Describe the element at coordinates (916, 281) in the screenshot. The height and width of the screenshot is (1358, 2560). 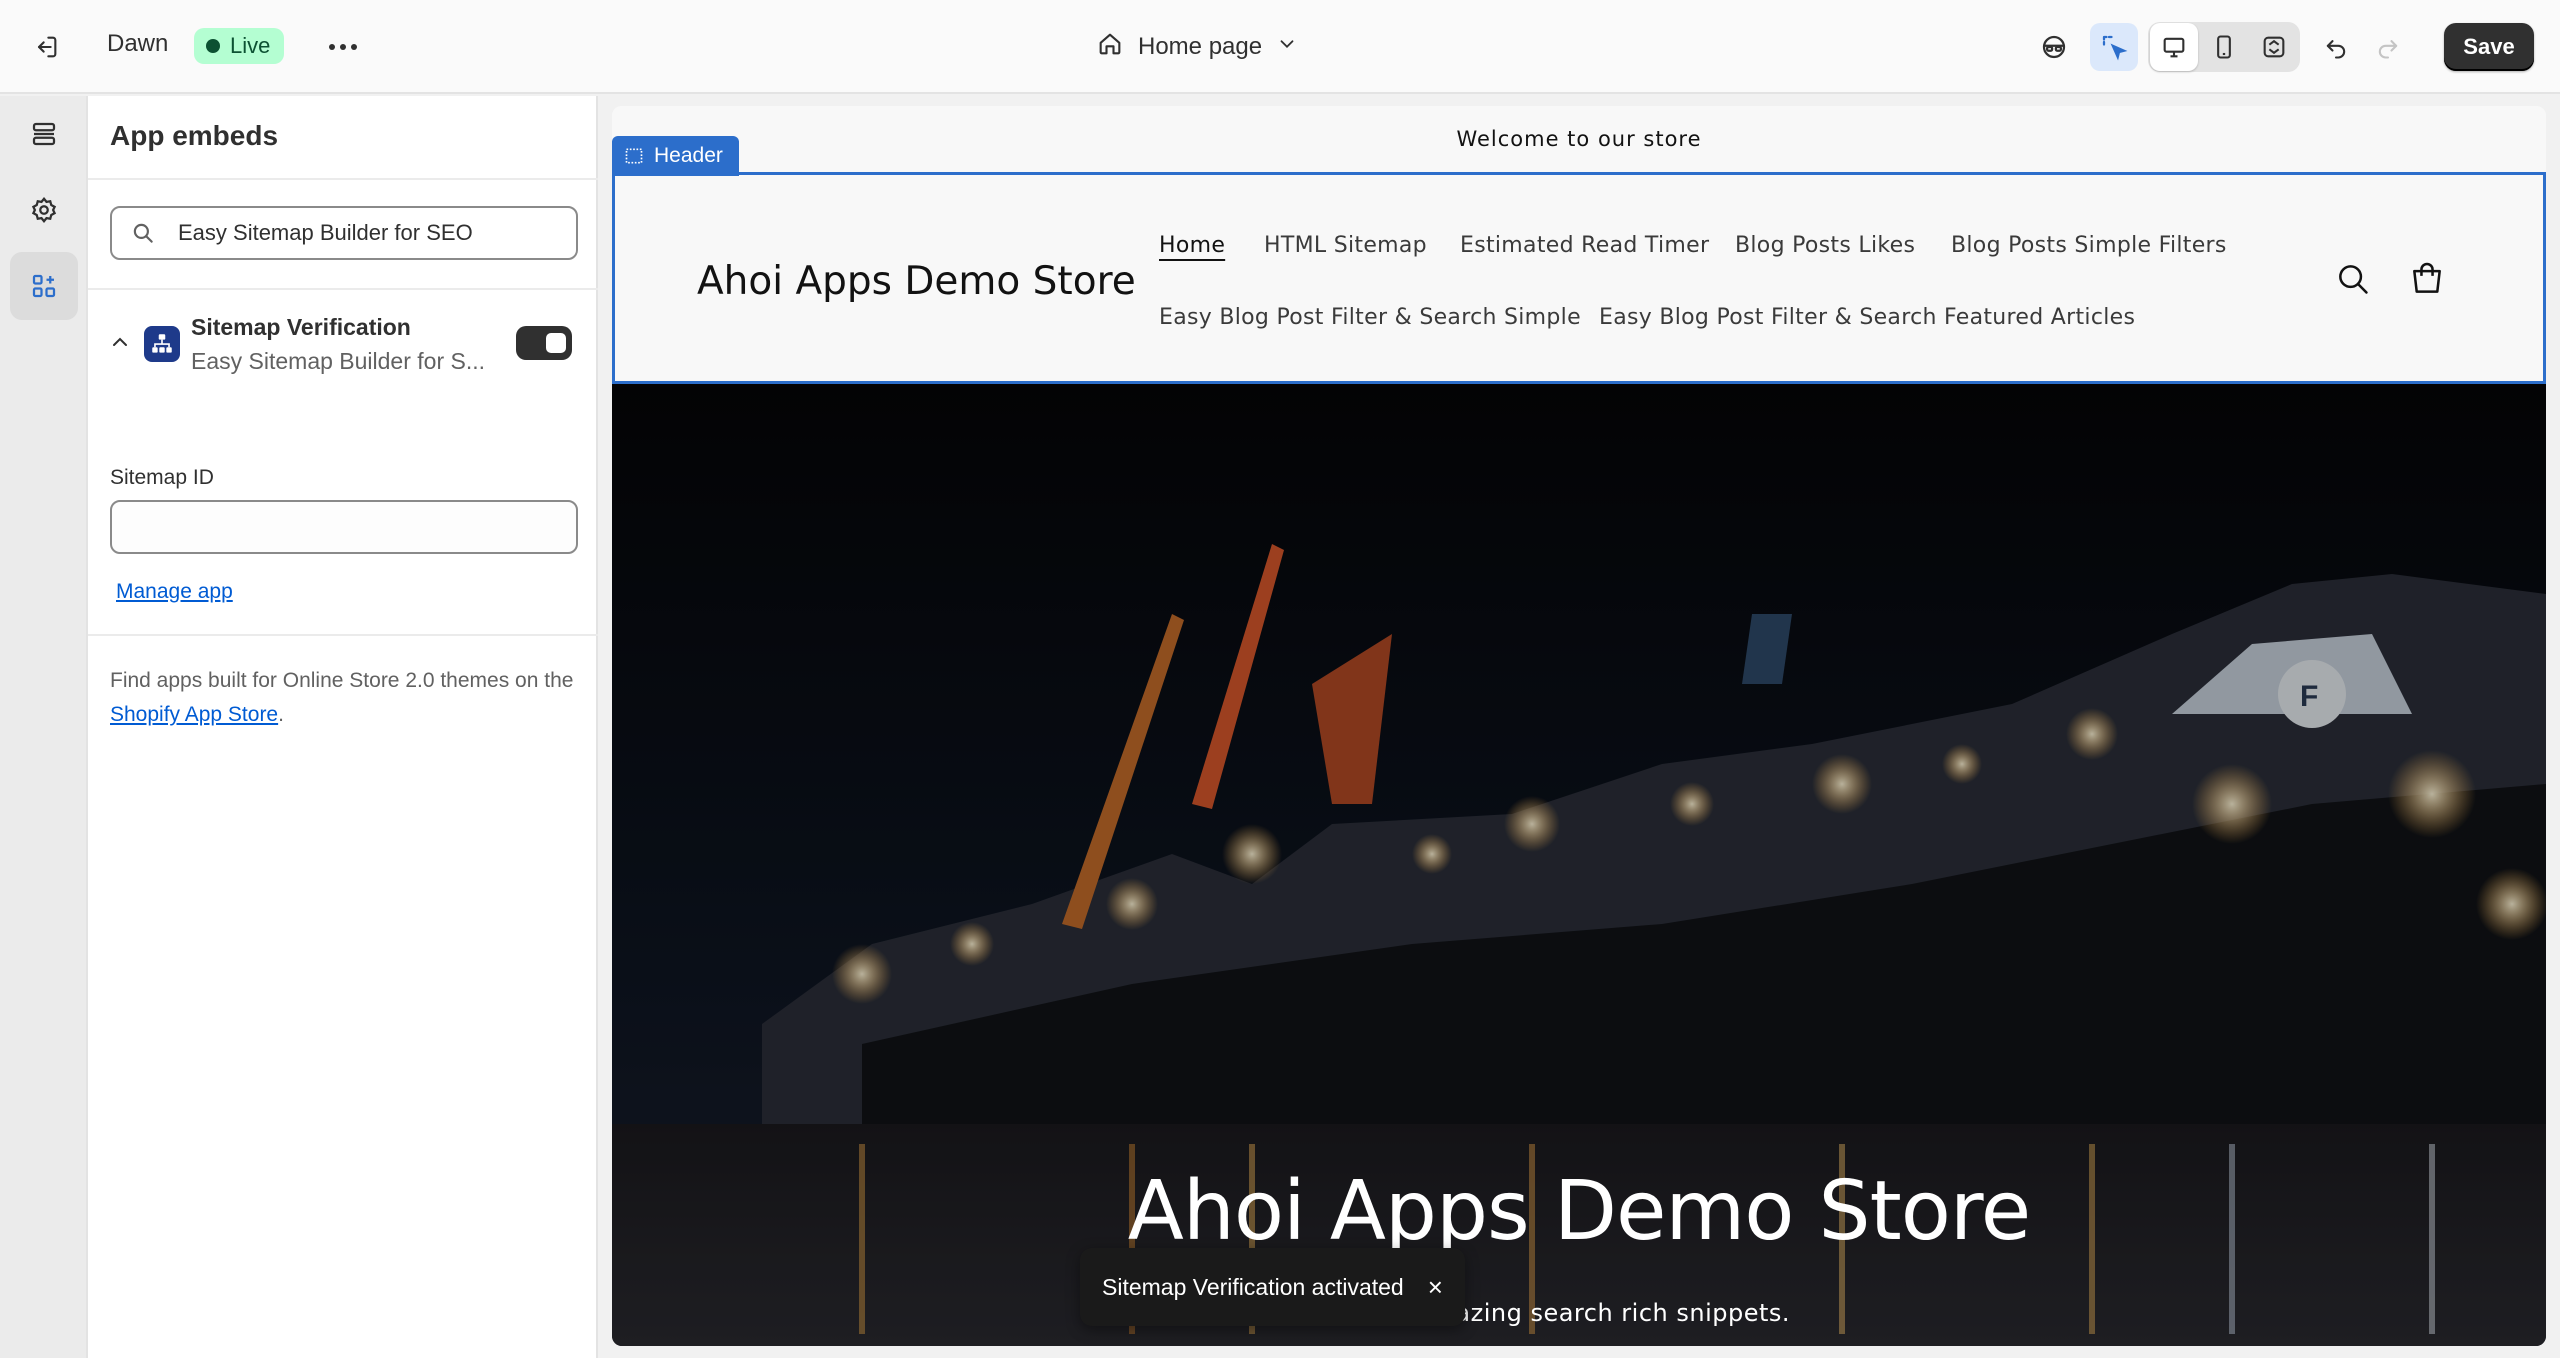
I see `store-logo: Ahoi Apps Demo Store` at that location.